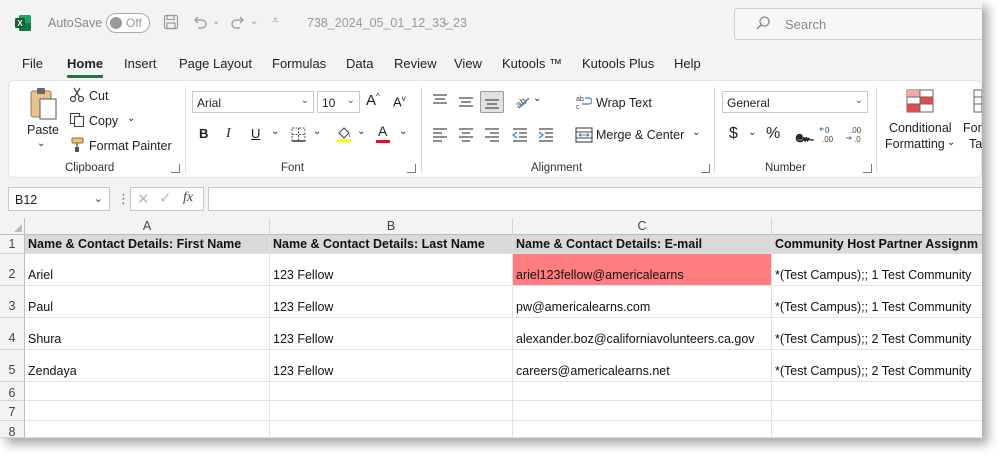 This screenshot has height=459, width=1004. What do you see at coordinates (254, 21) in the screenshot?
I see `redo-dropdown-icon: ⌄` at bounding box center [254, 21].